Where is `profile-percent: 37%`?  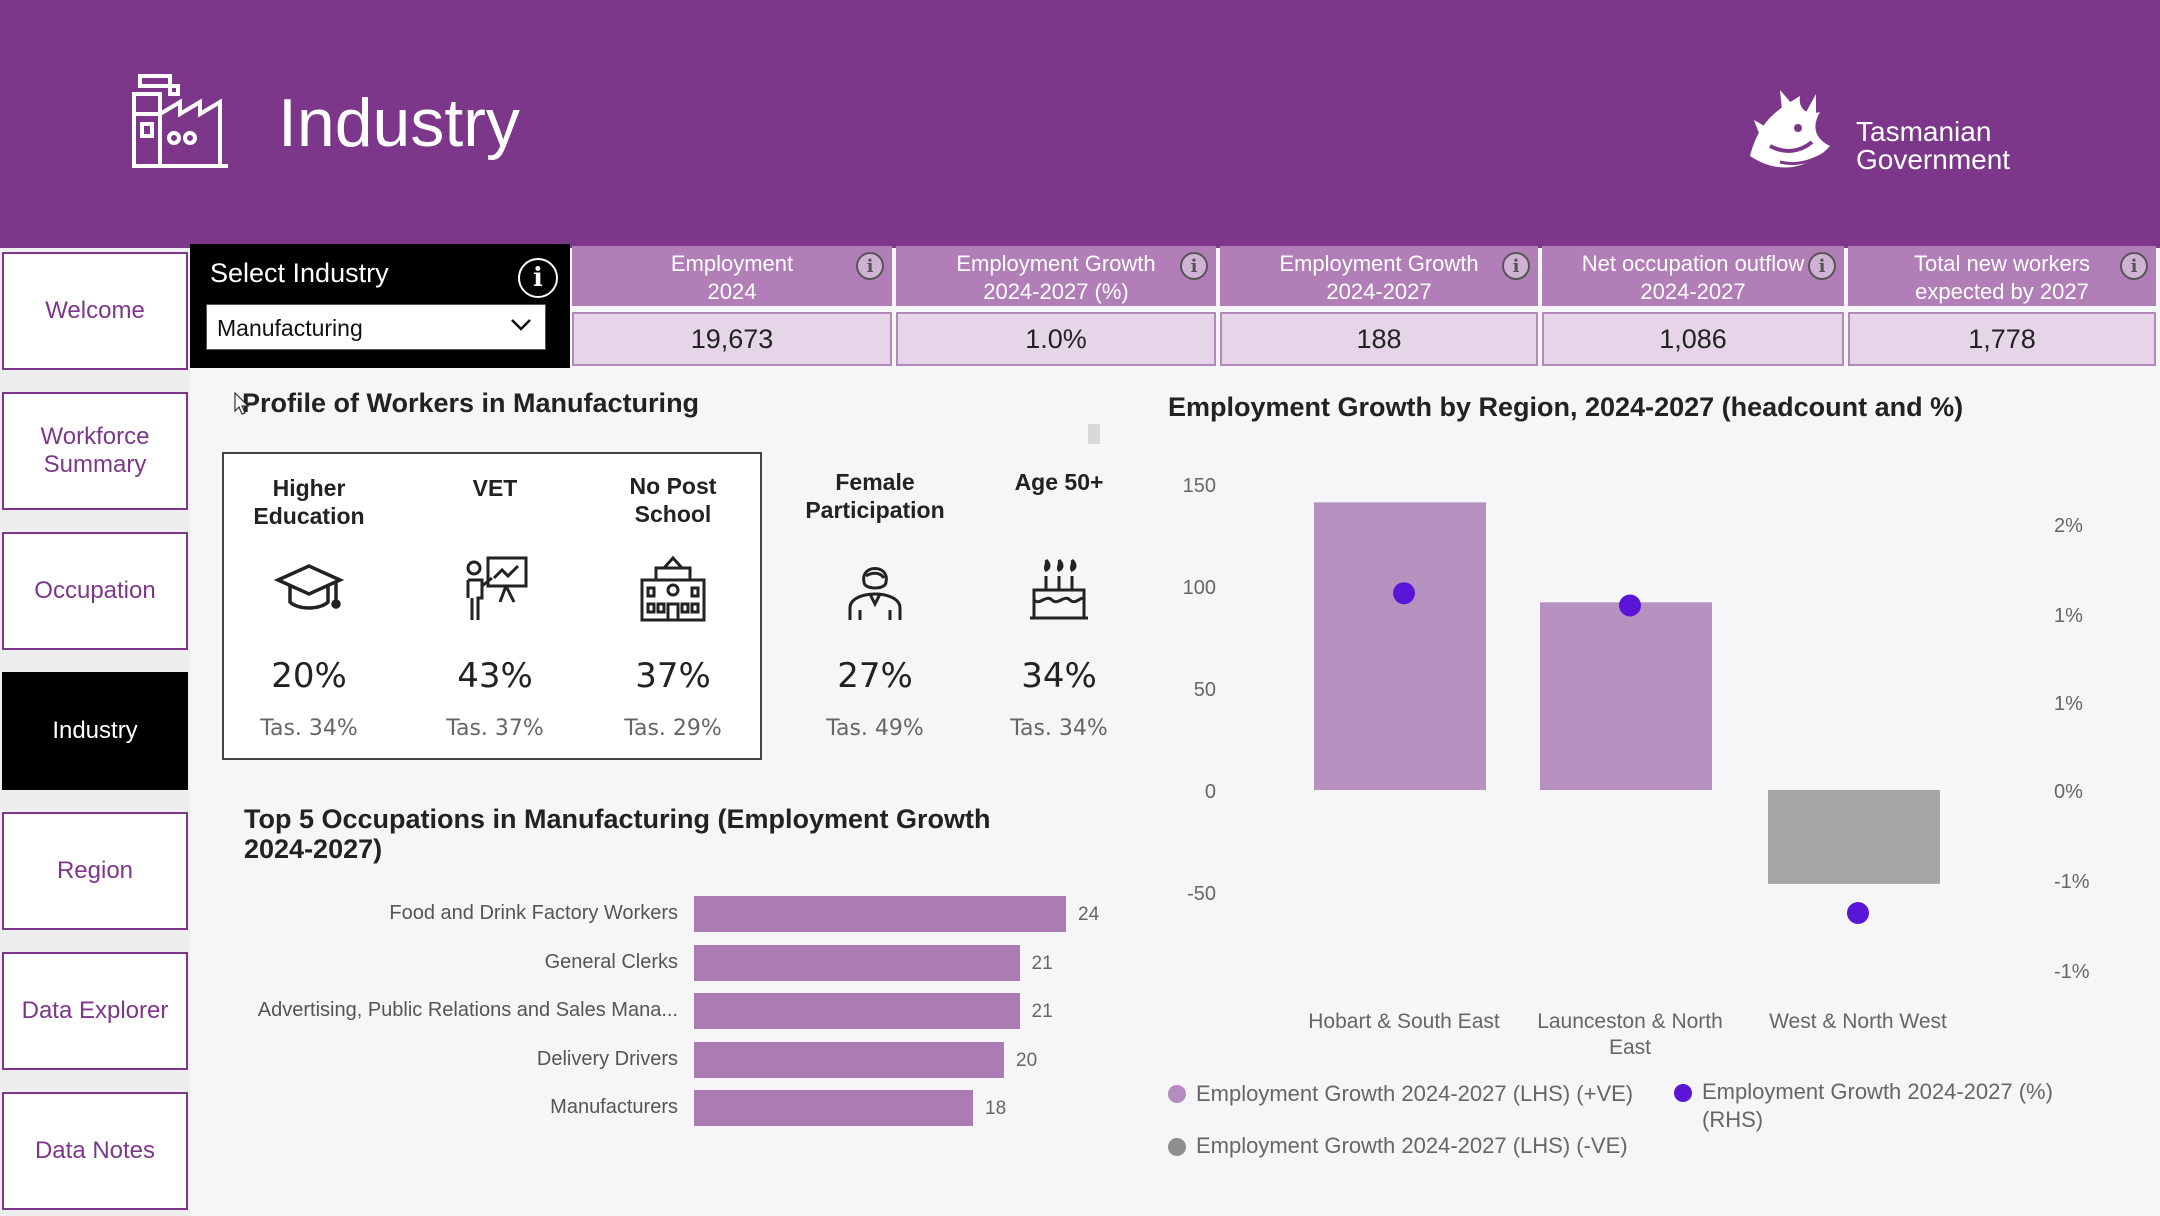 profile-percent: 37% is located at coordinates (673, 676).